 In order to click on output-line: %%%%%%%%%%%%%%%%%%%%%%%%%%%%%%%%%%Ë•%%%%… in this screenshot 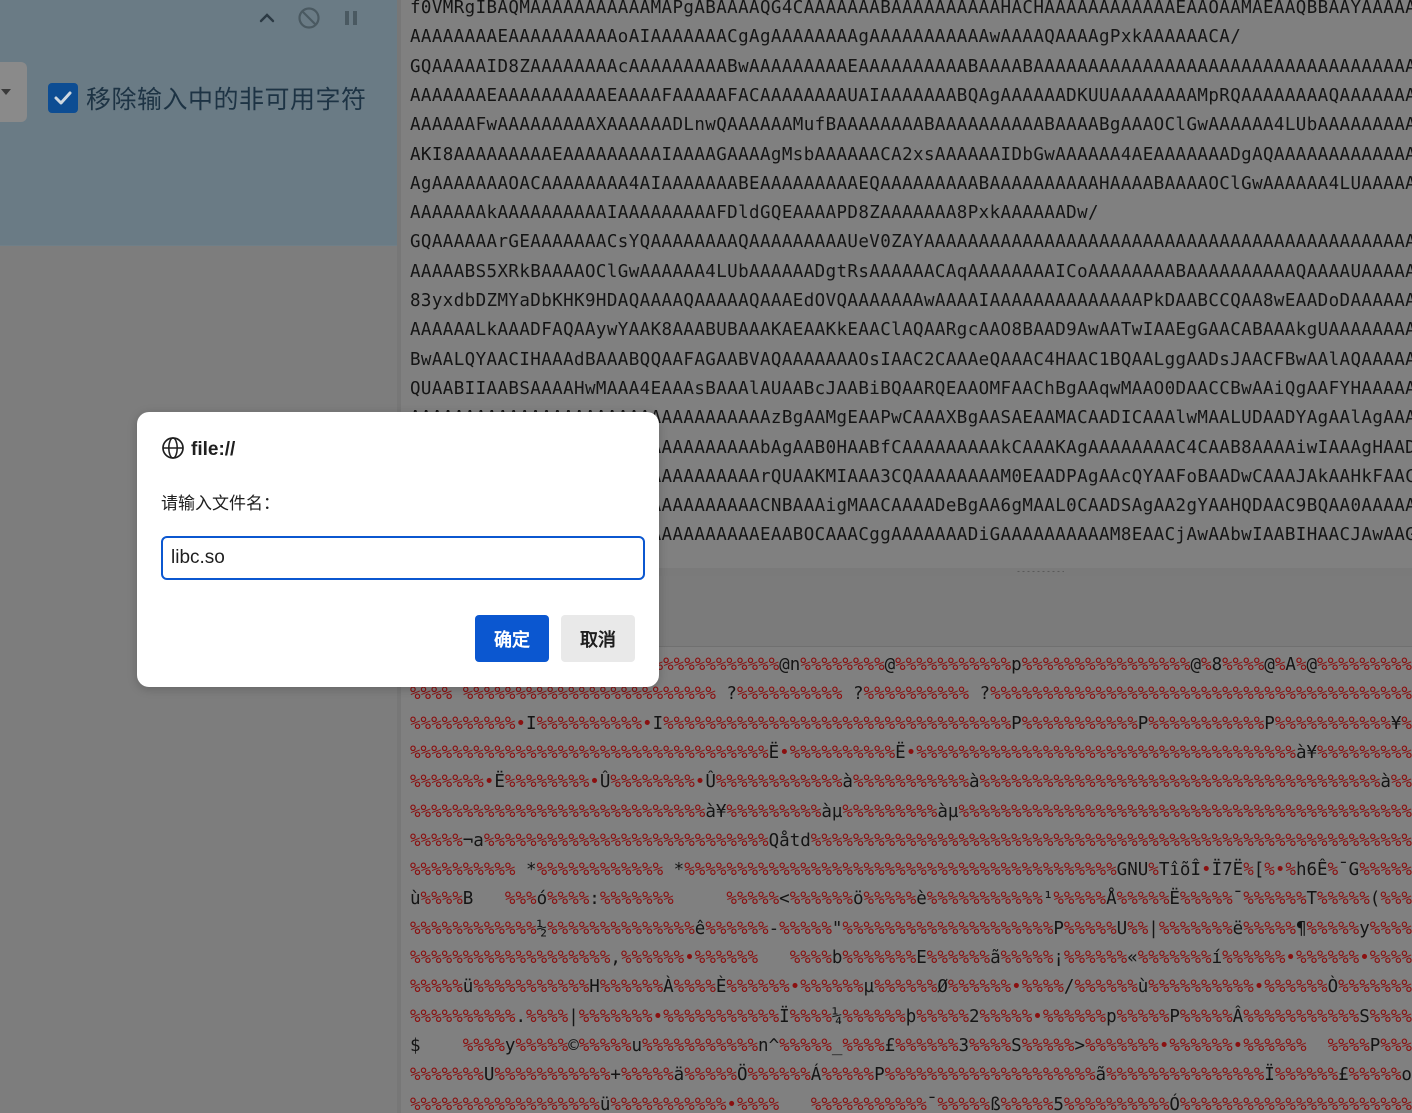, I will do `click(911, 752)`.